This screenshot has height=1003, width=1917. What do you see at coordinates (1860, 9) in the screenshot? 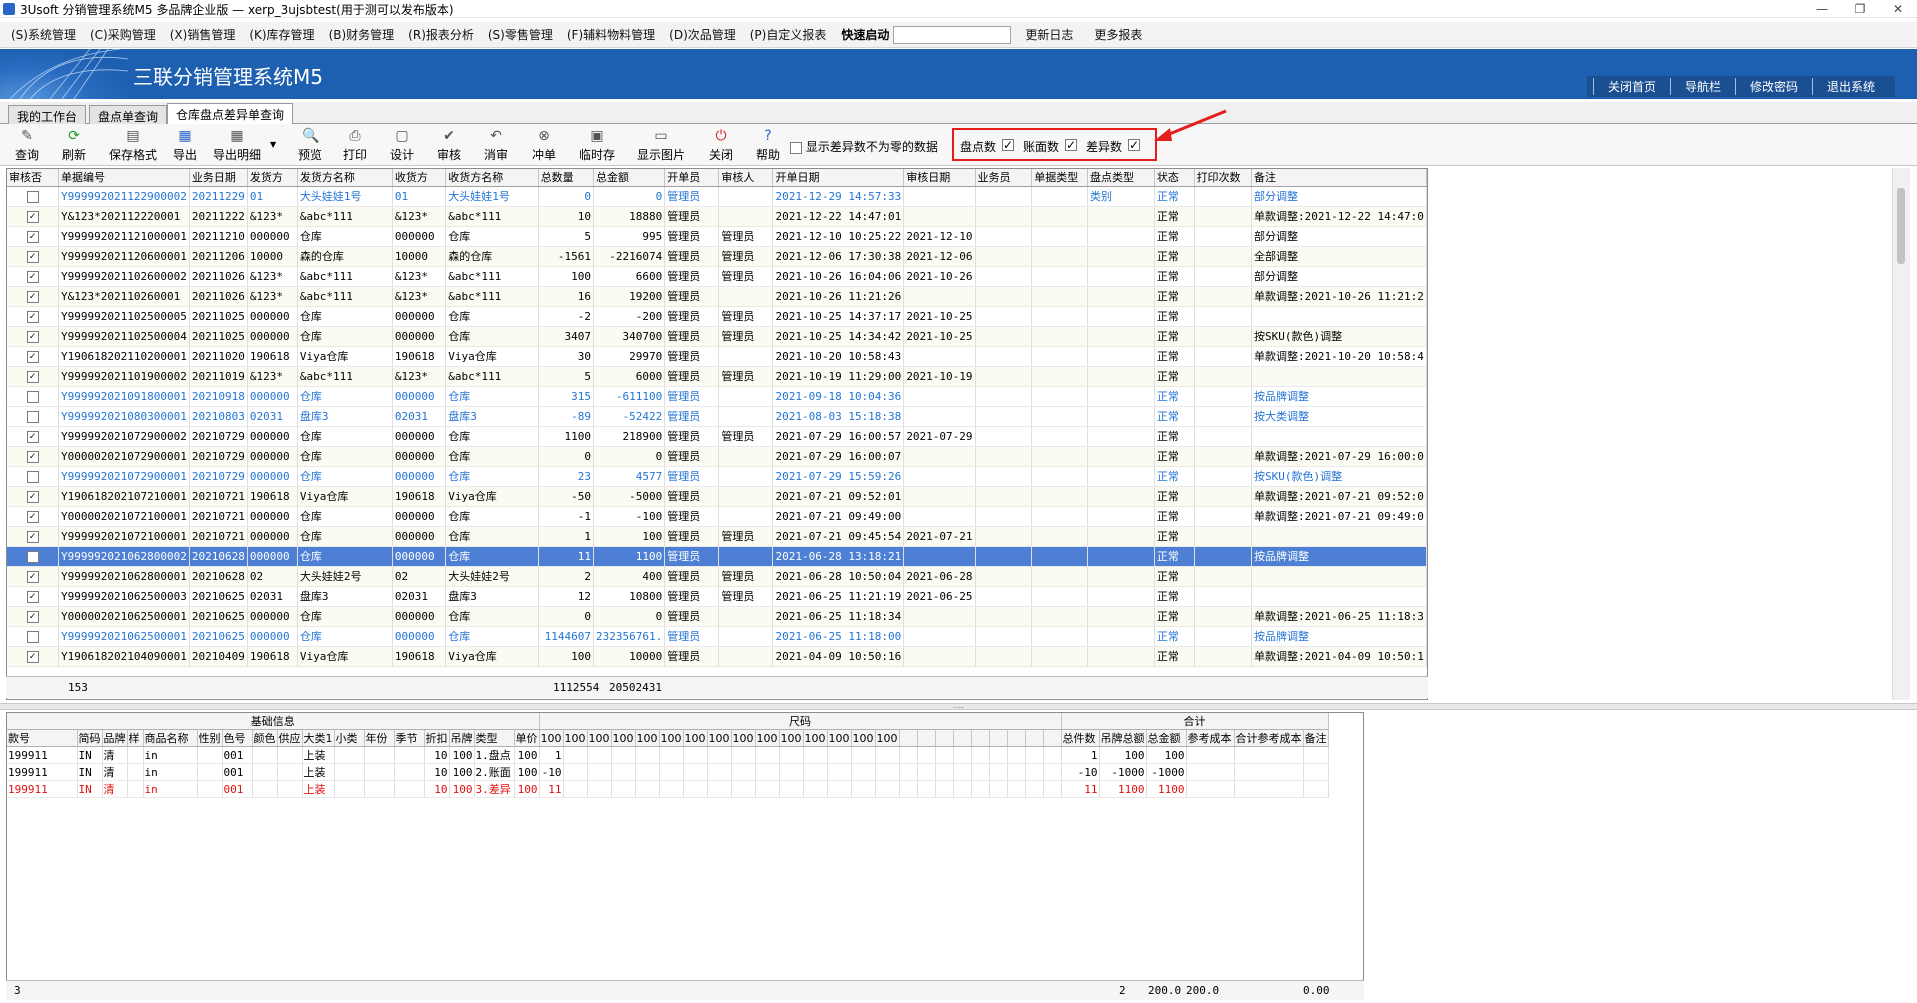
I see `restore-button: ❐` at bounding box center [1860, 9].